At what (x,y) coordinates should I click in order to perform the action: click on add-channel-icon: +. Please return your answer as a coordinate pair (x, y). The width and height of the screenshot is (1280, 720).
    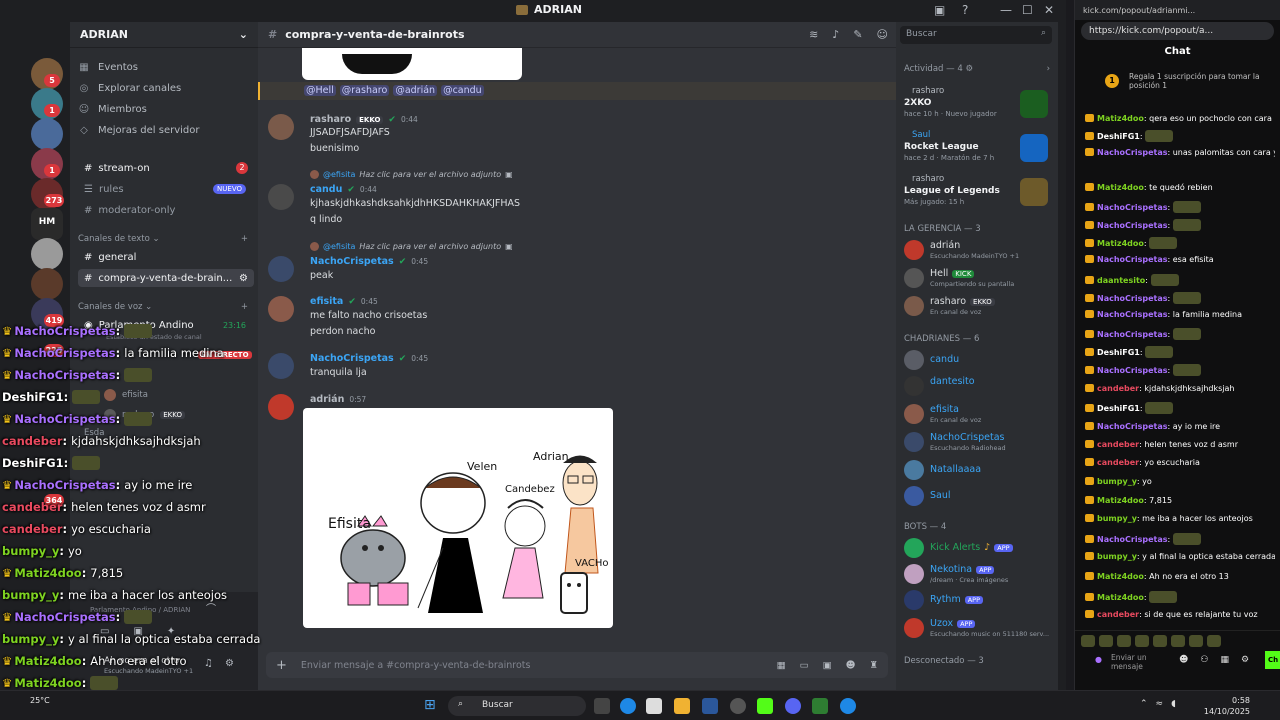
    Looking at the image, I should click on (244, 239).